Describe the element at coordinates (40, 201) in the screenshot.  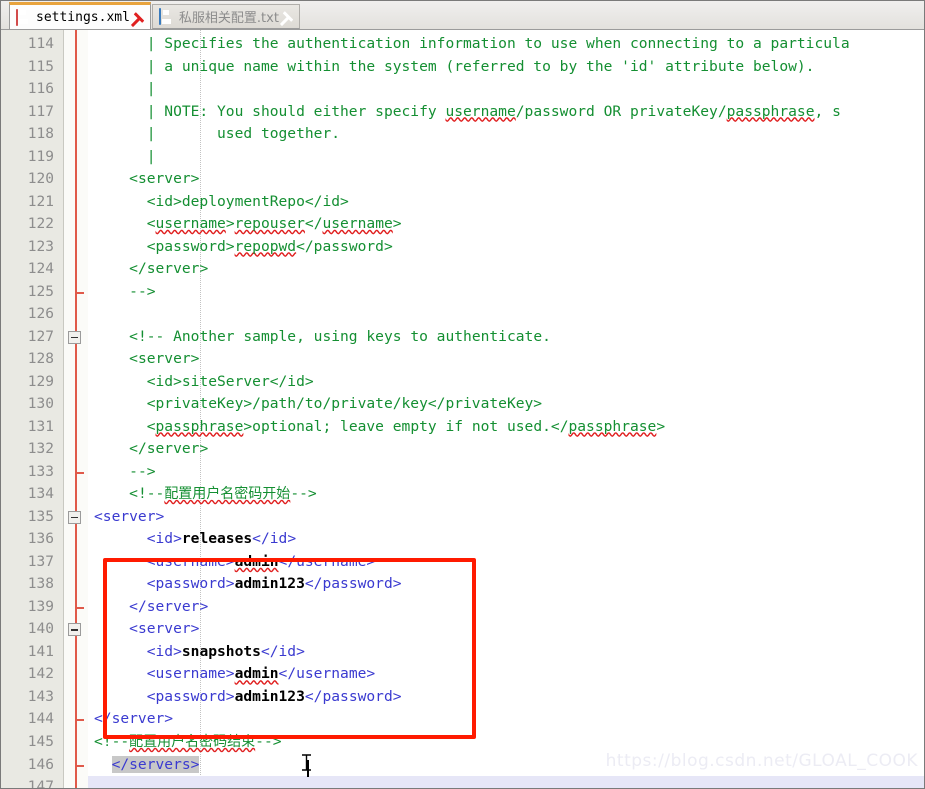
I see `line-number: 121` at that location.